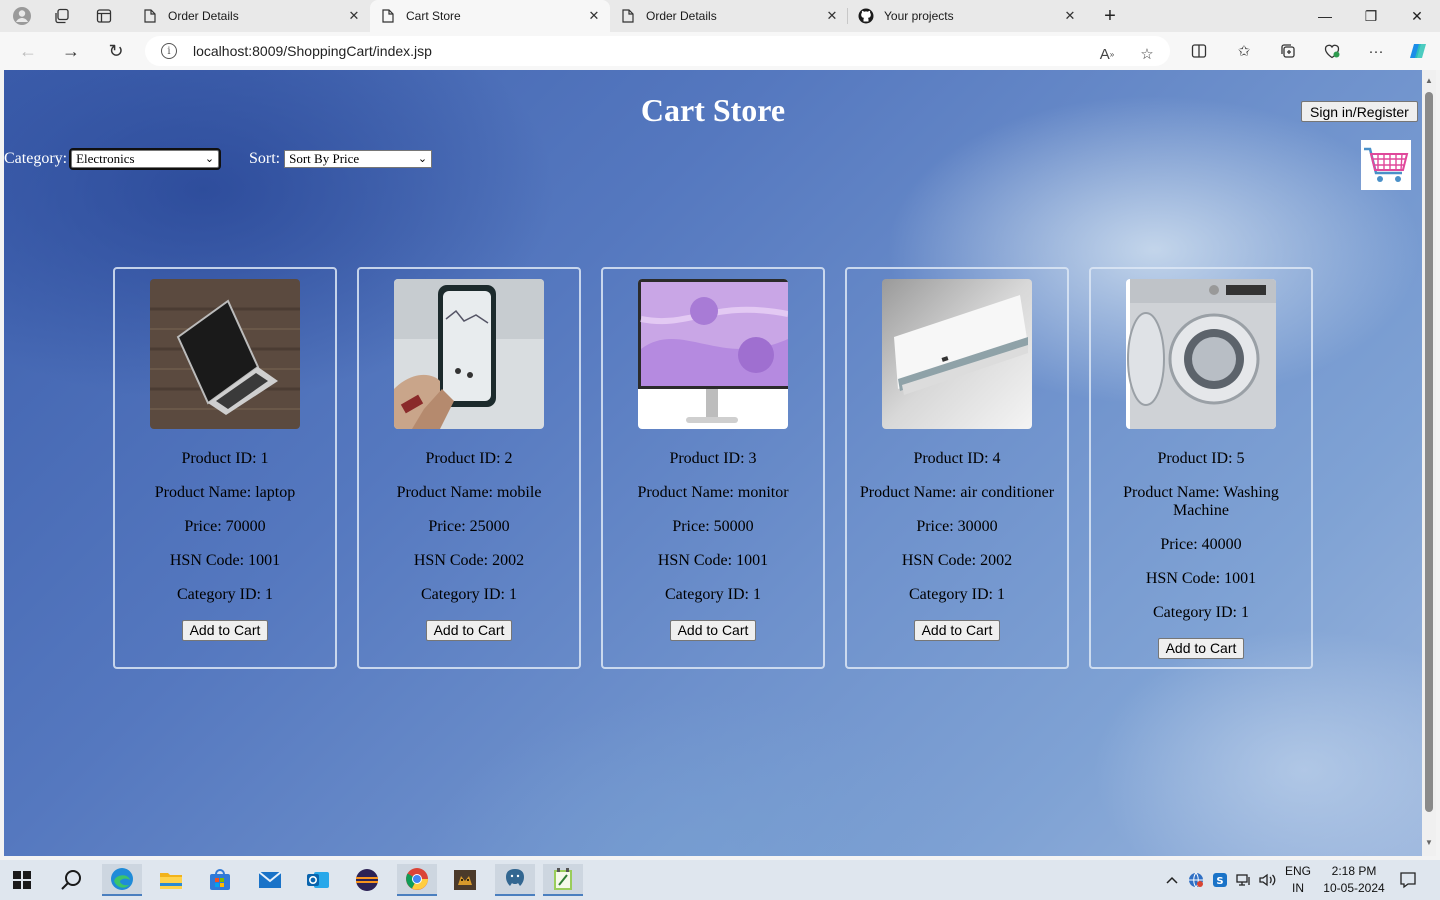  I want to click on input-language-indicator: ENG IN, so click(1298, 880).